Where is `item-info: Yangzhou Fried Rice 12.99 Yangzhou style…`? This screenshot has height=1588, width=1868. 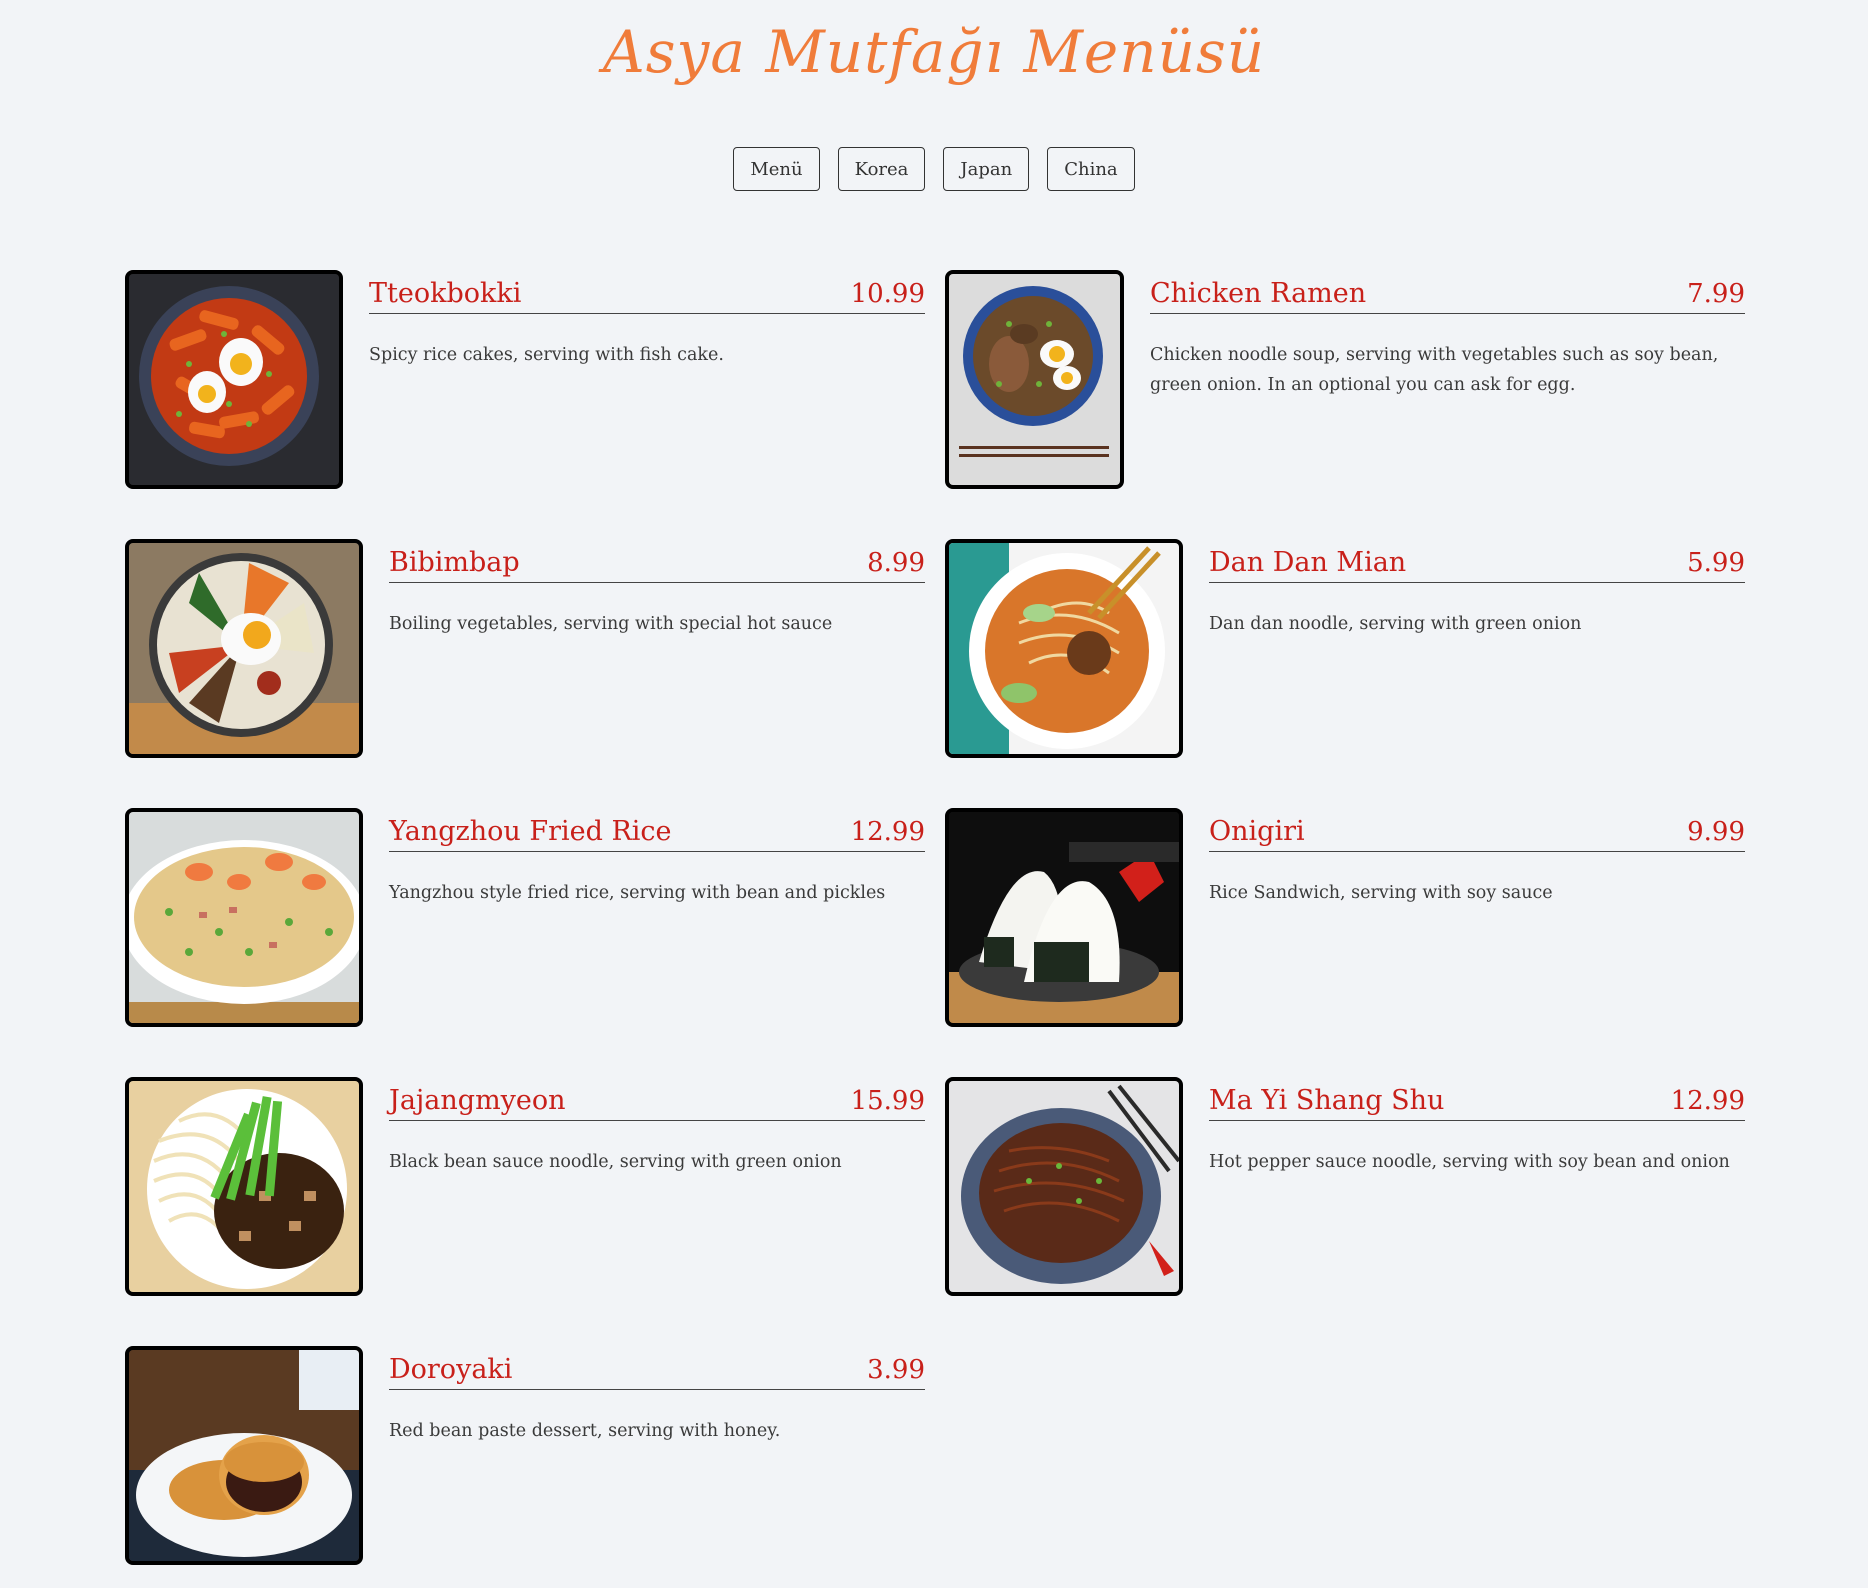 item-info: Yangzhou Fried Rice 12.99 Yangzhou style… is located at coordinates (644, 858).